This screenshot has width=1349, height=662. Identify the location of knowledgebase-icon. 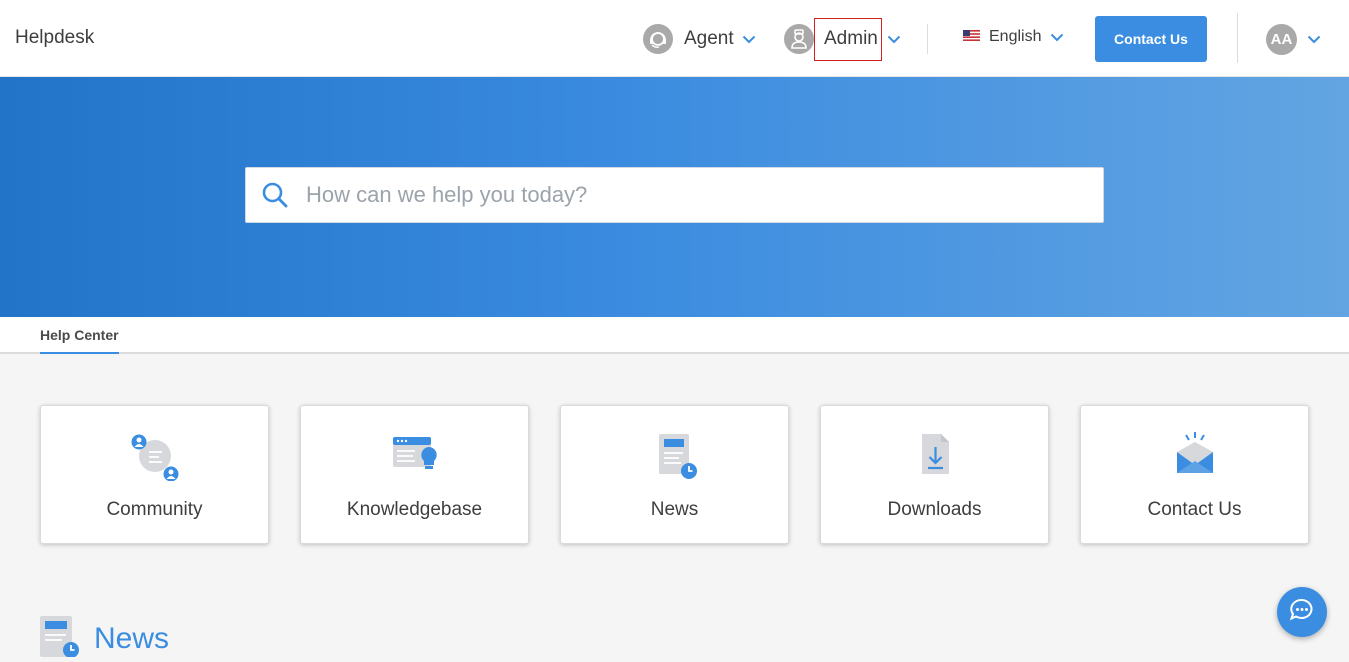
(414, 454).